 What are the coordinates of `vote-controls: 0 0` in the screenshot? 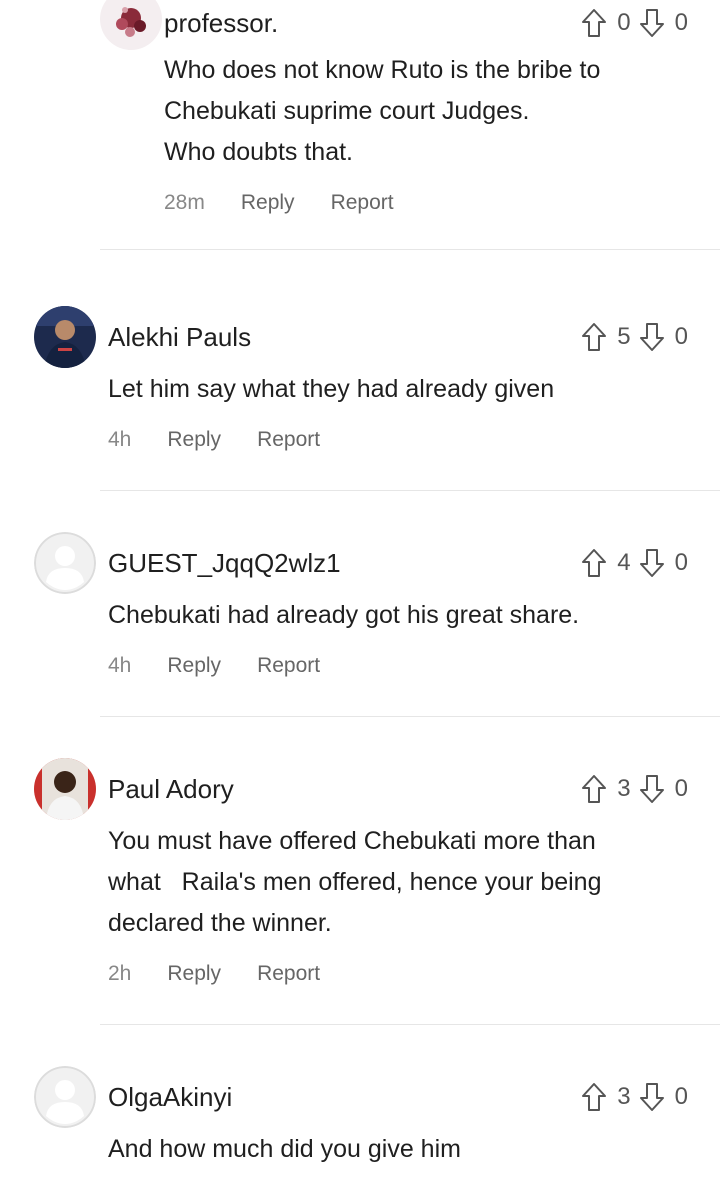 It's located at (634, 23).